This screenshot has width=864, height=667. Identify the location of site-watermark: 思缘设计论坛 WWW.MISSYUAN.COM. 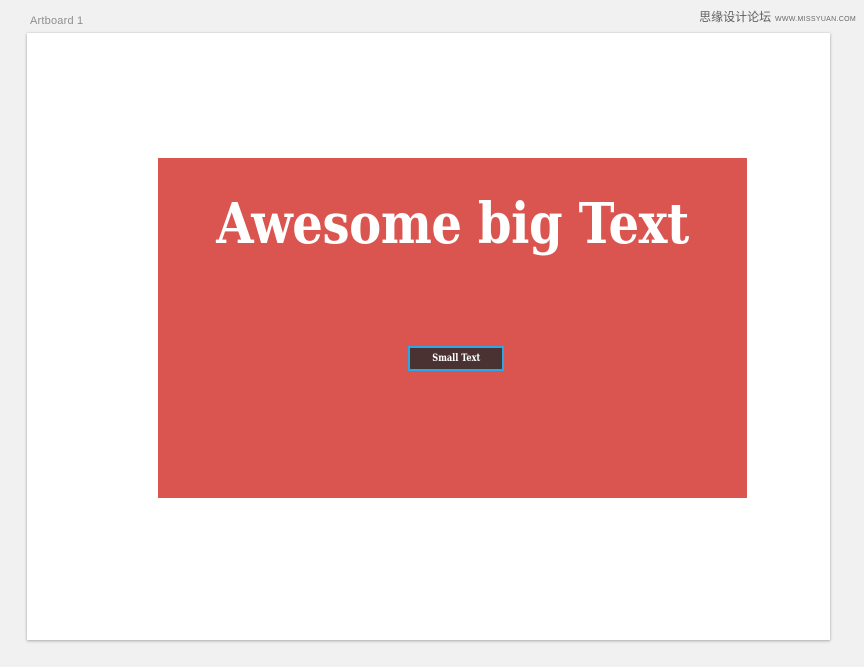
(777, 16).